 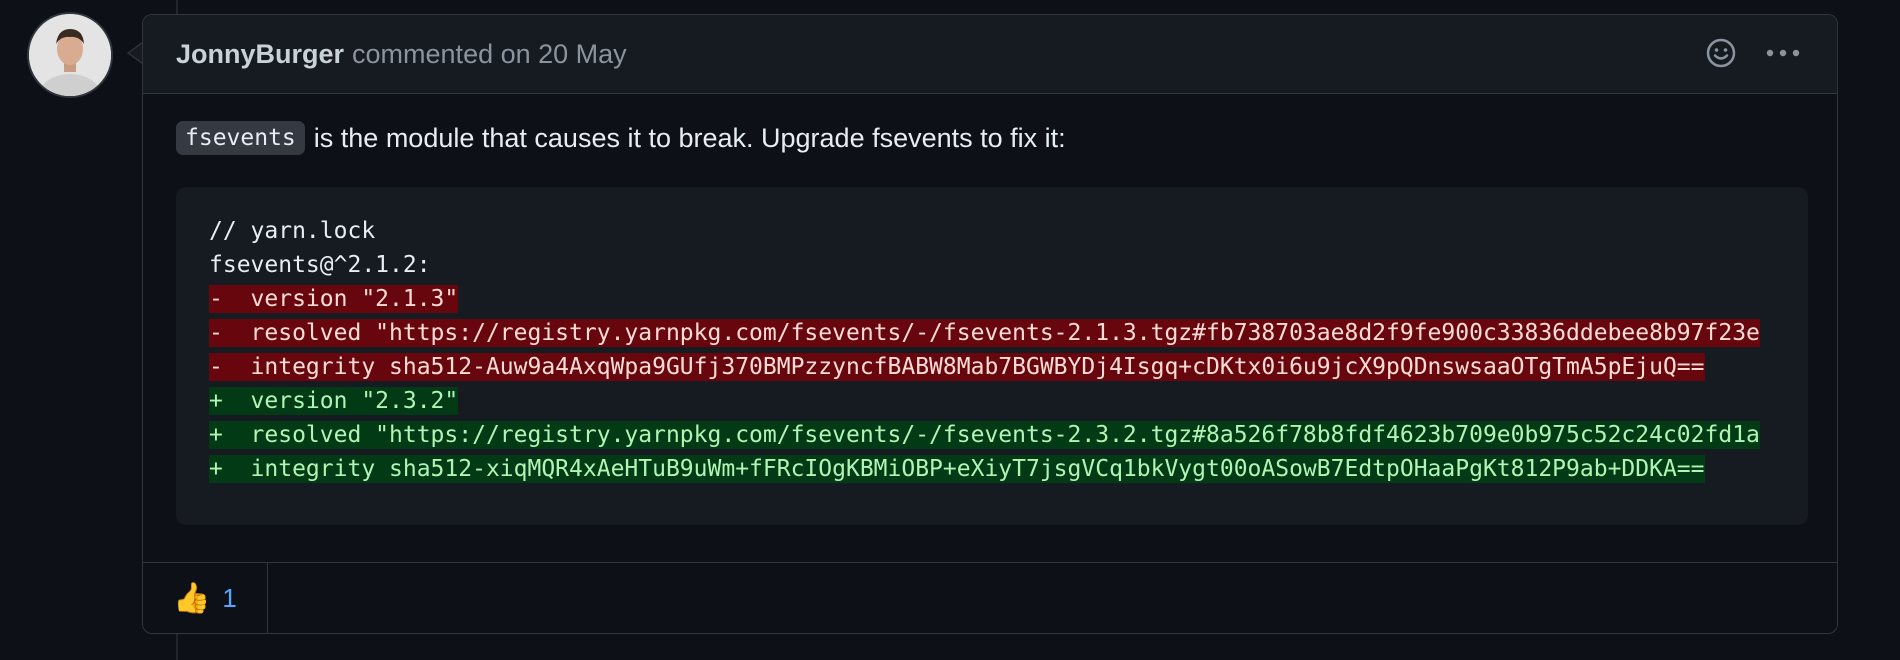 I want to click on smiley-icon, so click(x=1721, y=53).